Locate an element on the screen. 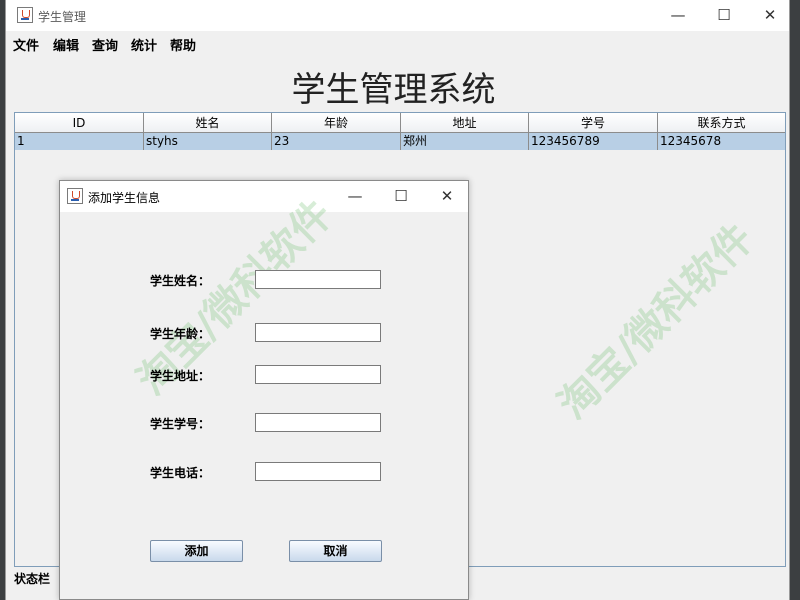 The image size is (800, 600). close-button: ✕ is located at coordinates (768, 15).